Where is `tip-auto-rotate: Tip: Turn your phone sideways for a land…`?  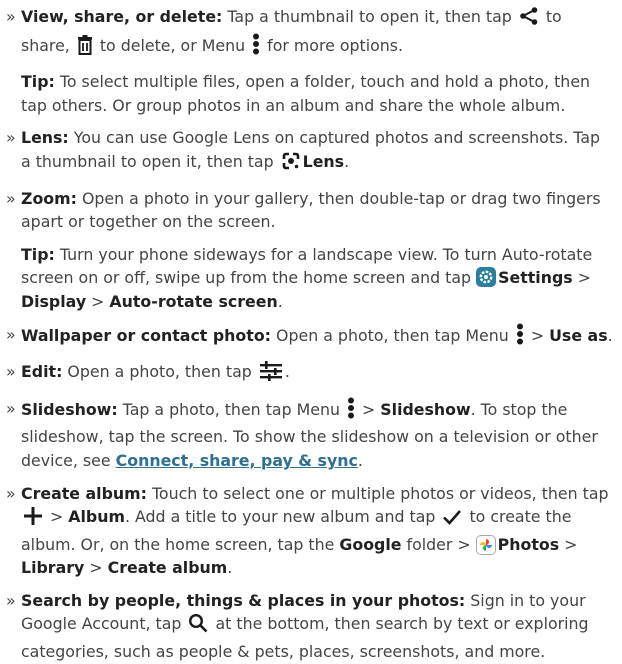
tip-auto-rotate: Tip: Turn your phone sideways for a land… is located at coordinates (310, 278).